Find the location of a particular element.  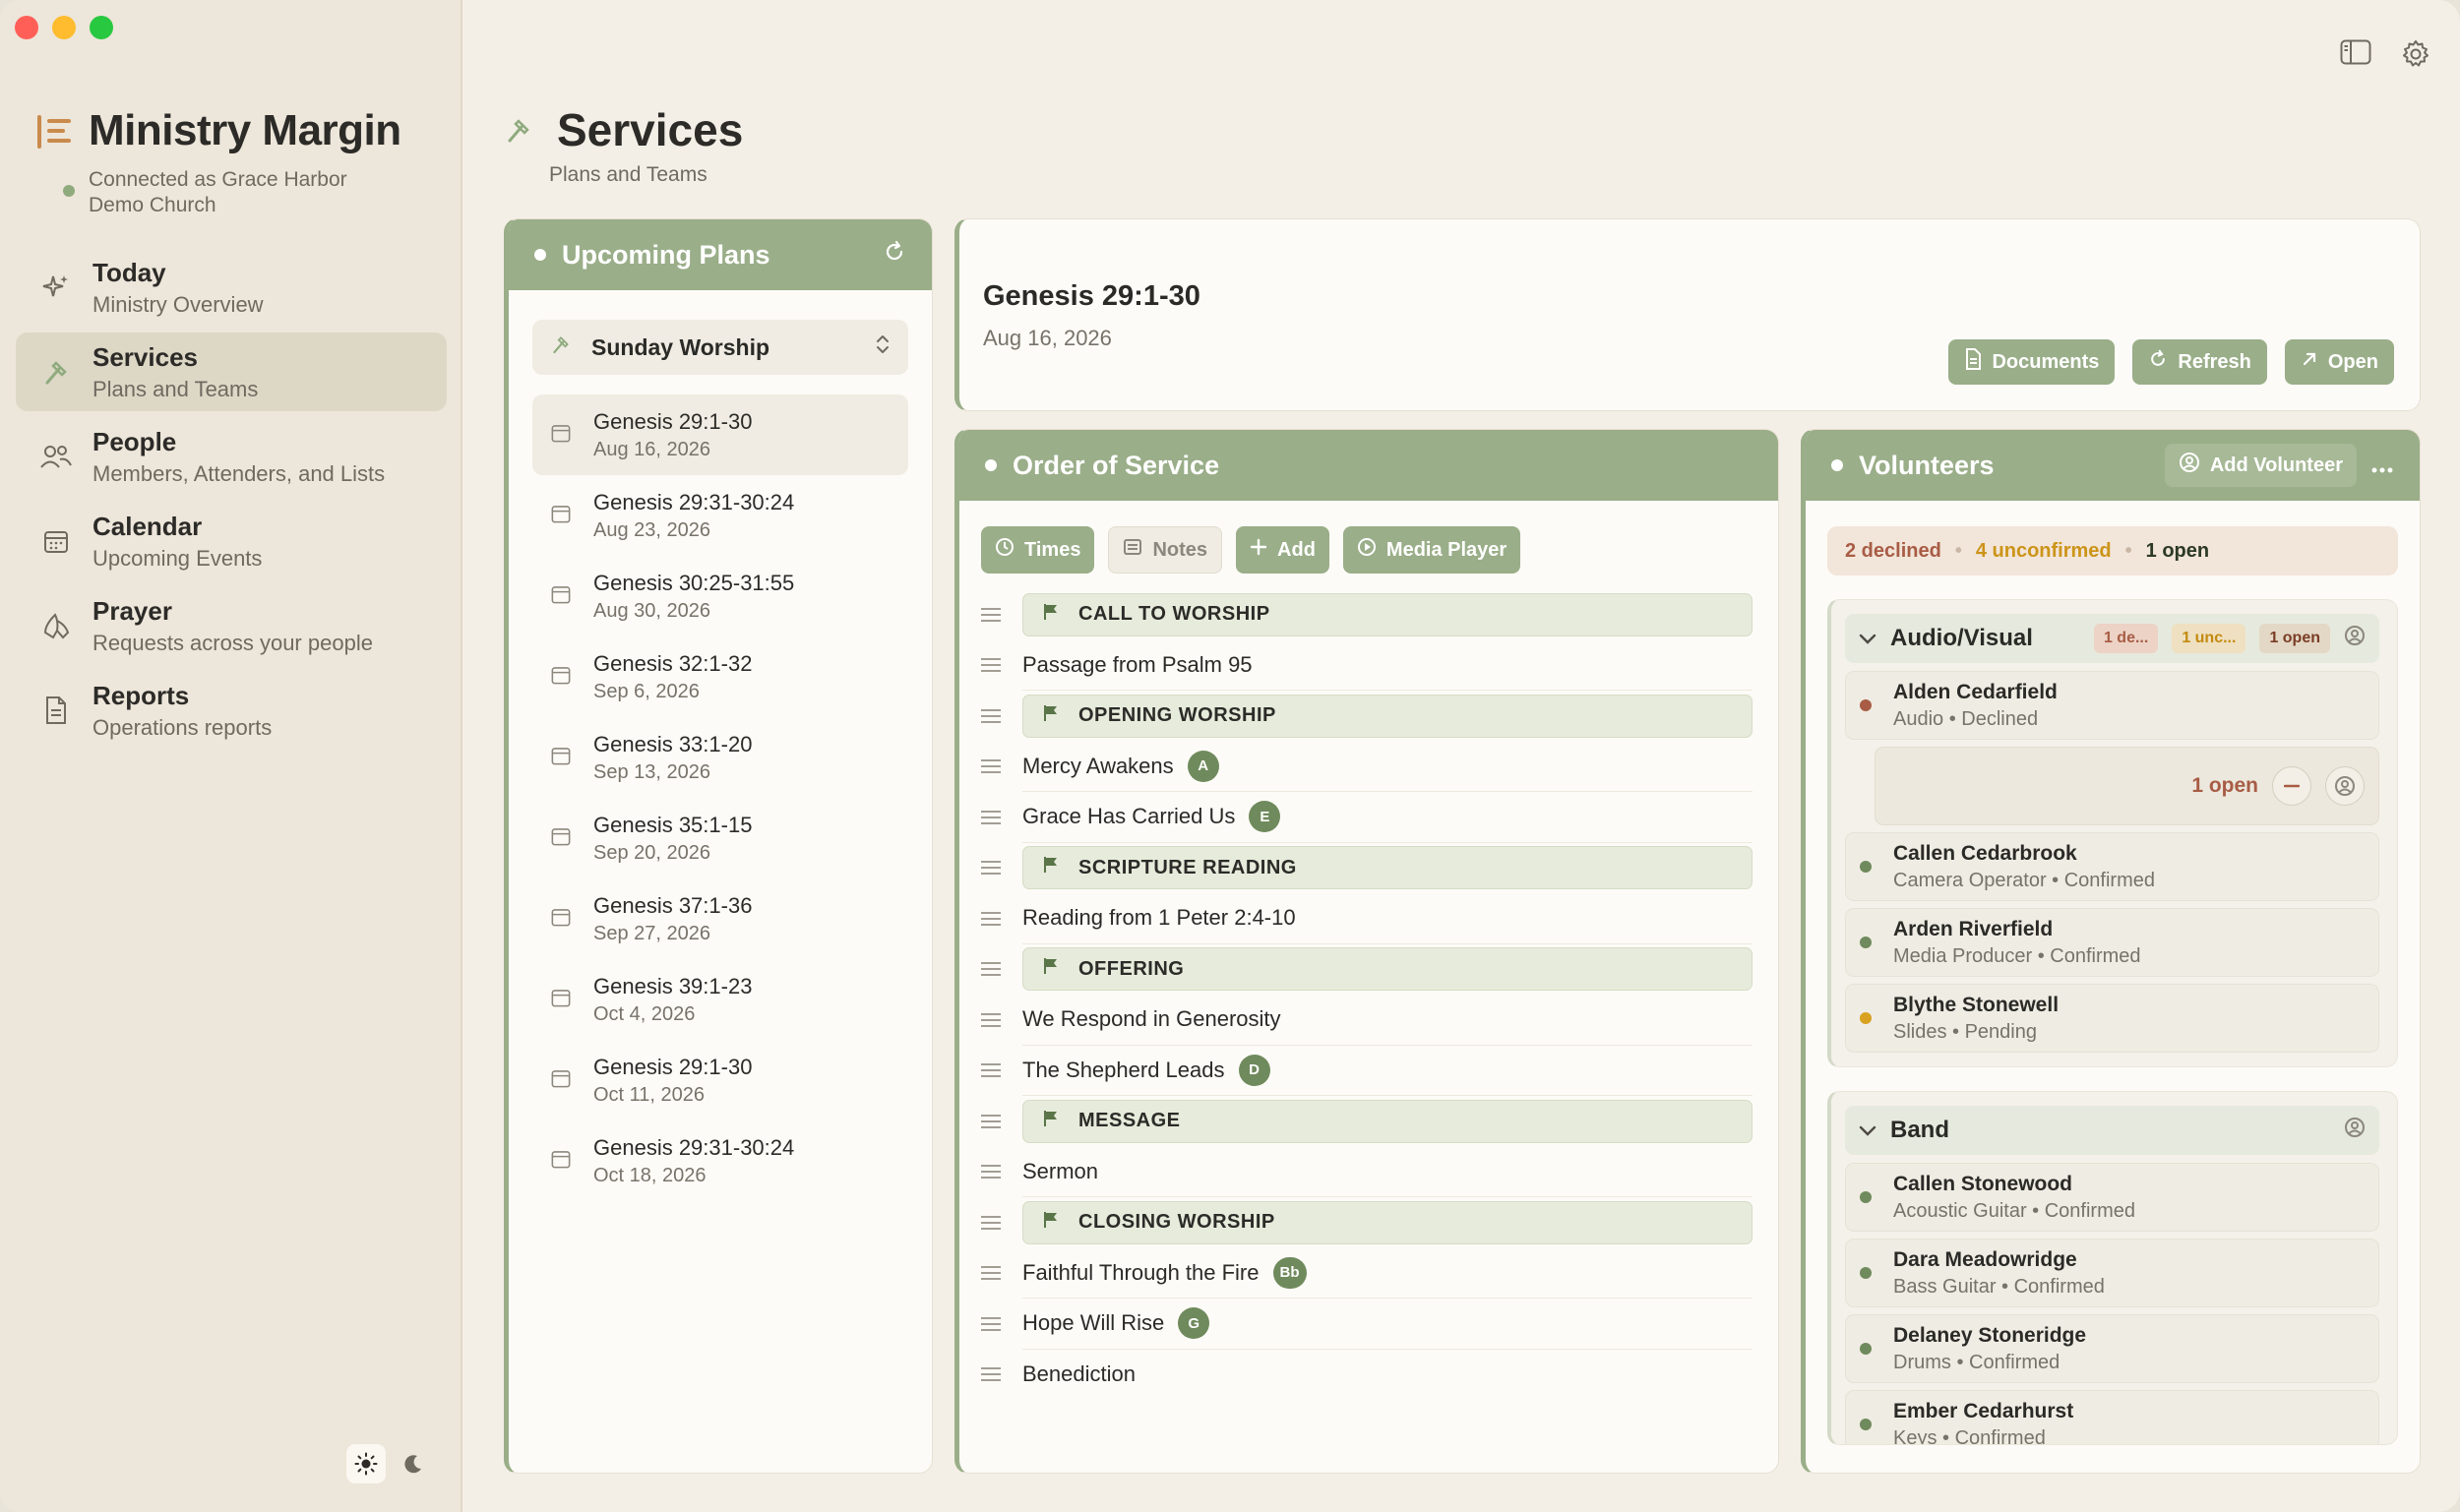

settings-gear-icon is located at coordinates (2415, 57).